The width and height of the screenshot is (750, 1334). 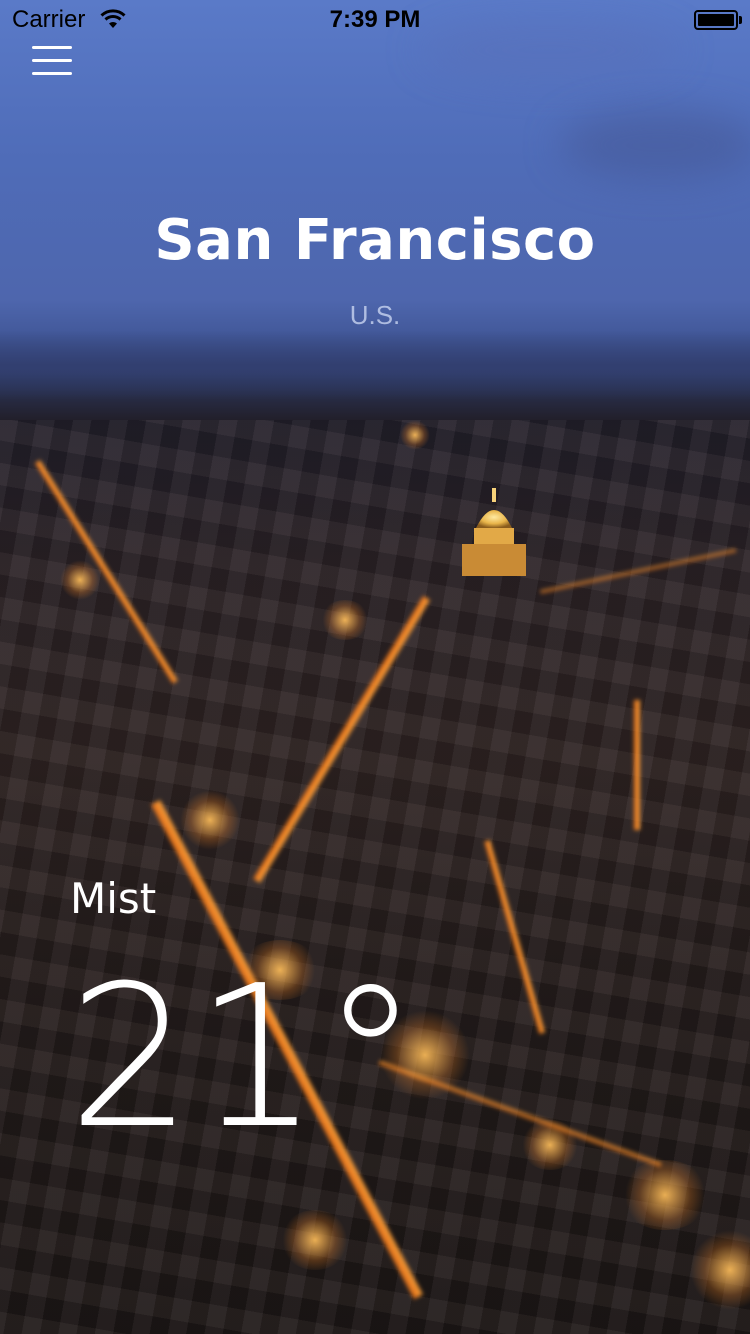 What do you see at coordinates (52, 61) in the screenshot?
I see `hamburger-menu-icon` at bounding box center [52, 61].